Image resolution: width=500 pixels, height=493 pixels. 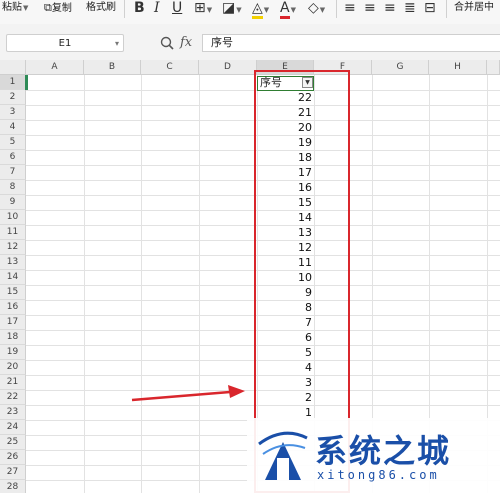 What do you see at coordinates (285, 9) in the screenshot?
I see `font-color-icon: A` at bounding box center [285, 9].